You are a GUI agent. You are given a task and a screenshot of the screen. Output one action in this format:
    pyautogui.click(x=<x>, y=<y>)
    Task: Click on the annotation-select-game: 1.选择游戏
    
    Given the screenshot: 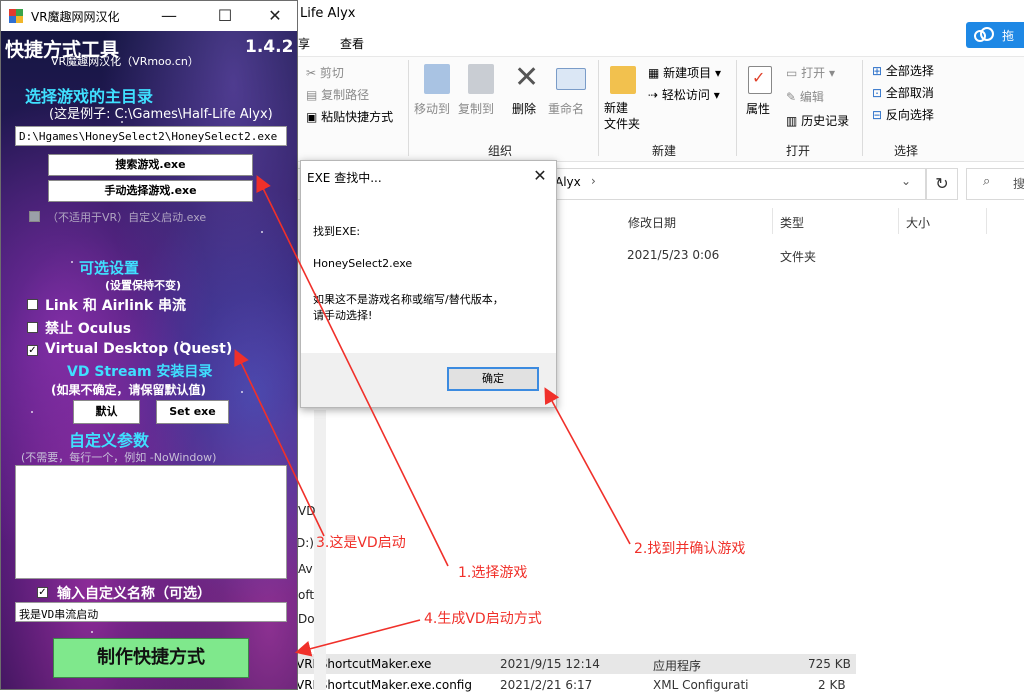 What is the action you would take?
    pyautogui.click(x=493, y=573)
    